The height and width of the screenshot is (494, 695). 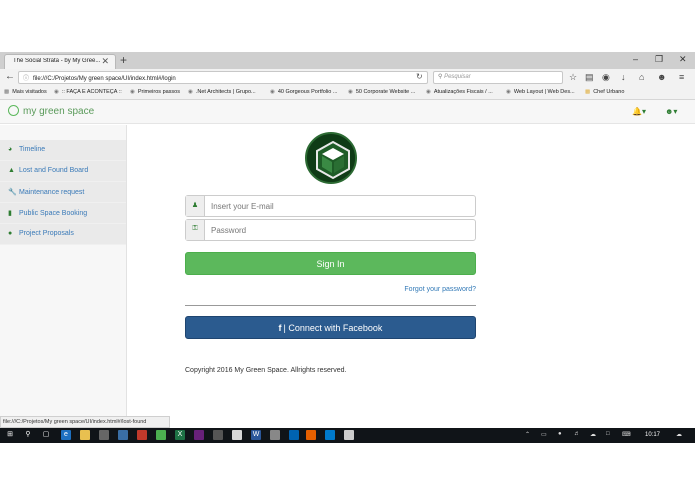 I want to click on pocket-icon: ◉, so click(x=606, y=77).